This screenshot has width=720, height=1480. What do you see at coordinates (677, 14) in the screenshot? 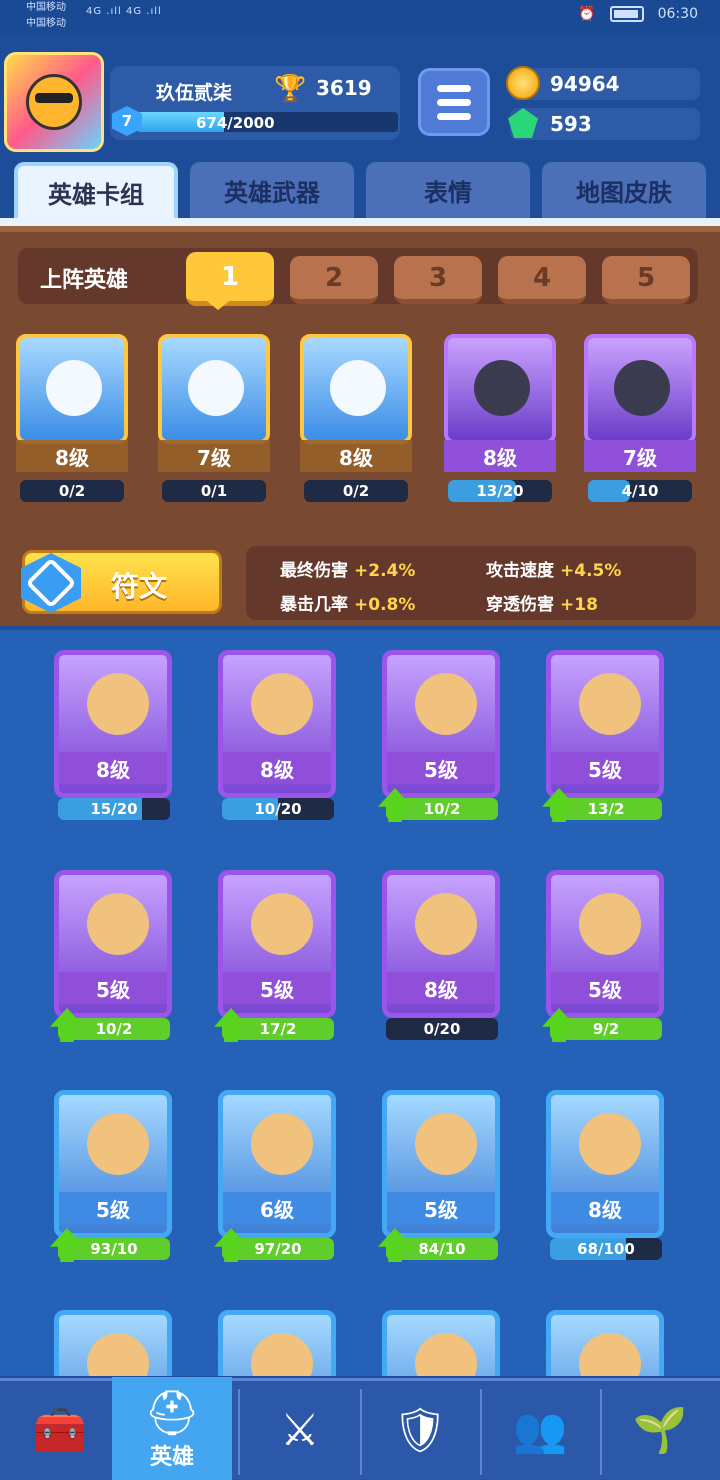
I see `clock: 06:30` at bounding box center [677, 14].